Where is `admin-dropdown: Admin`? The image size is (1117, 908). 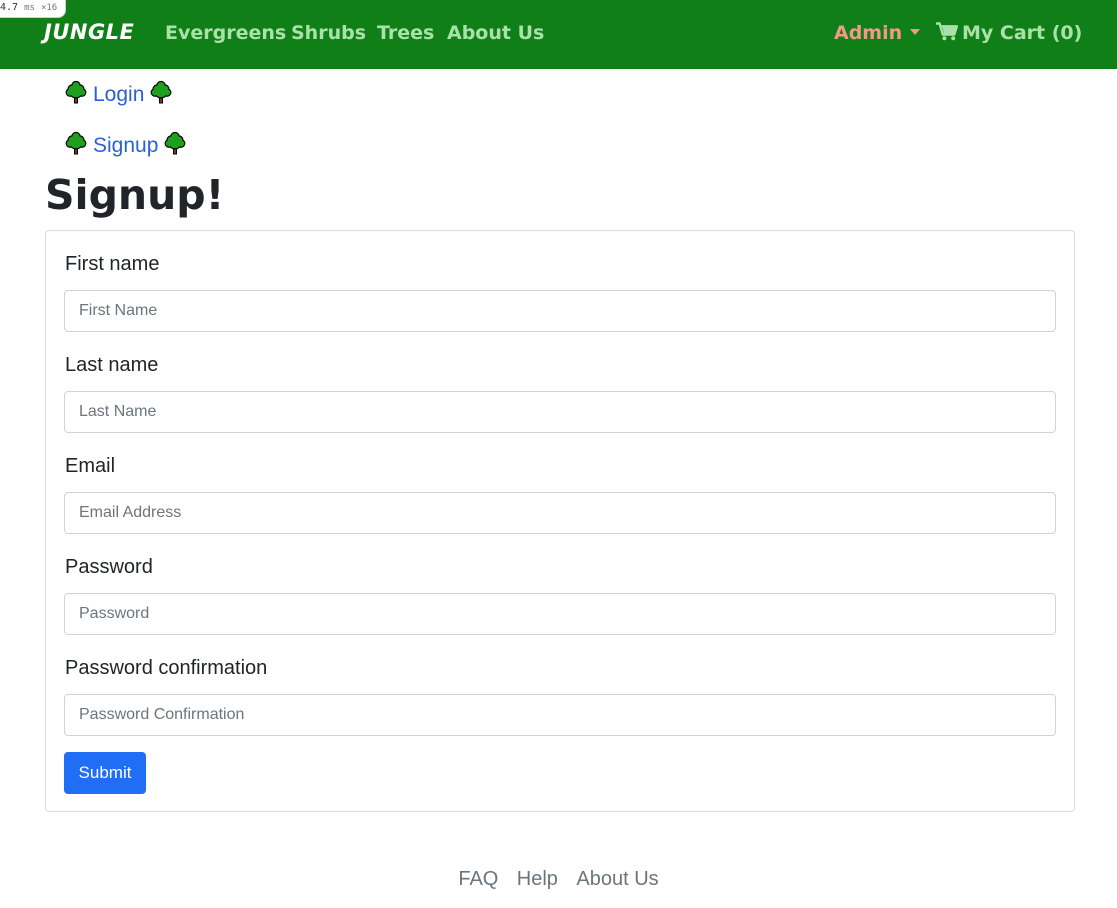
admin-dropdown: Admin is located at coordinates (877, 33).